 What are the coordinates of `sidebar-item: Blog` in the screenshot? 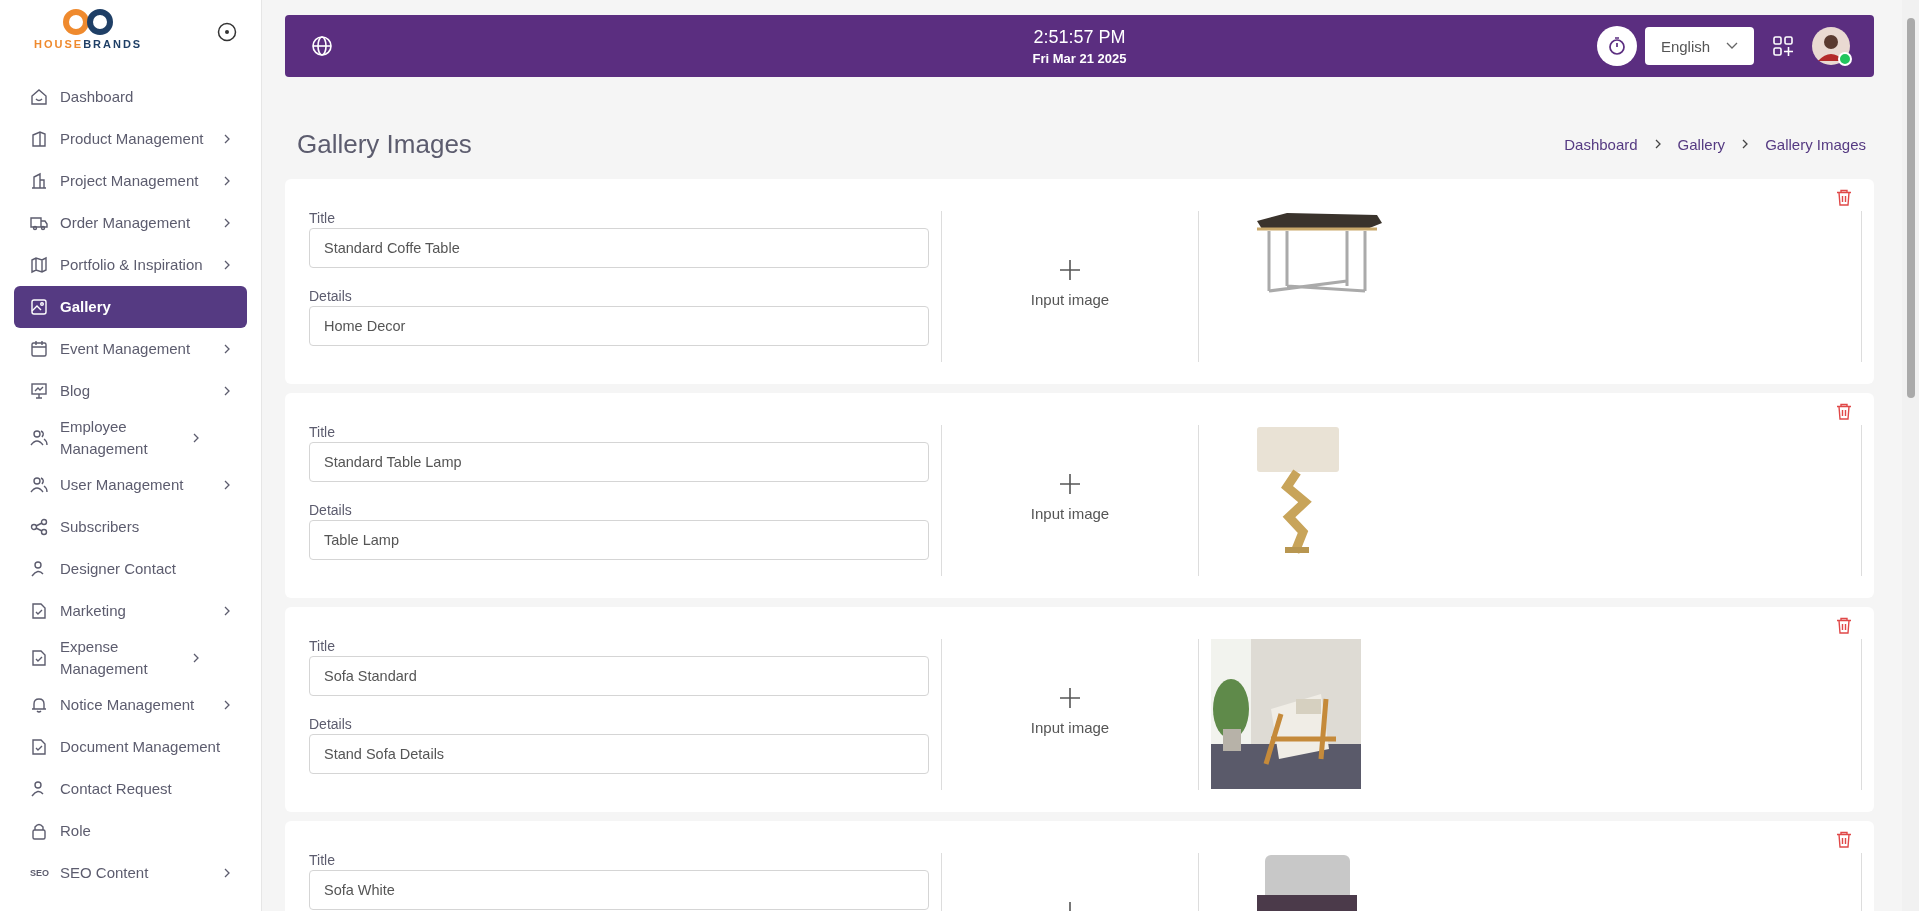 It's located at (130, 391).